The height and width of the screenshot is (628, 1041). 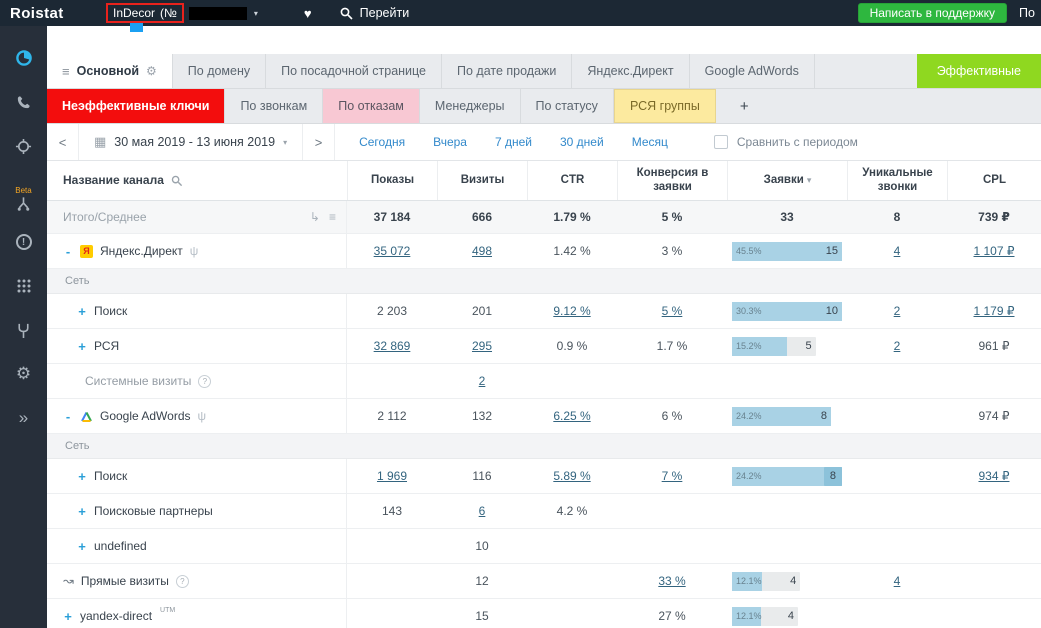 What do you see at coordinates (23, 194) in the screenshot?
I see `split-test-icon: Beta` at bounding box center [23, 194].